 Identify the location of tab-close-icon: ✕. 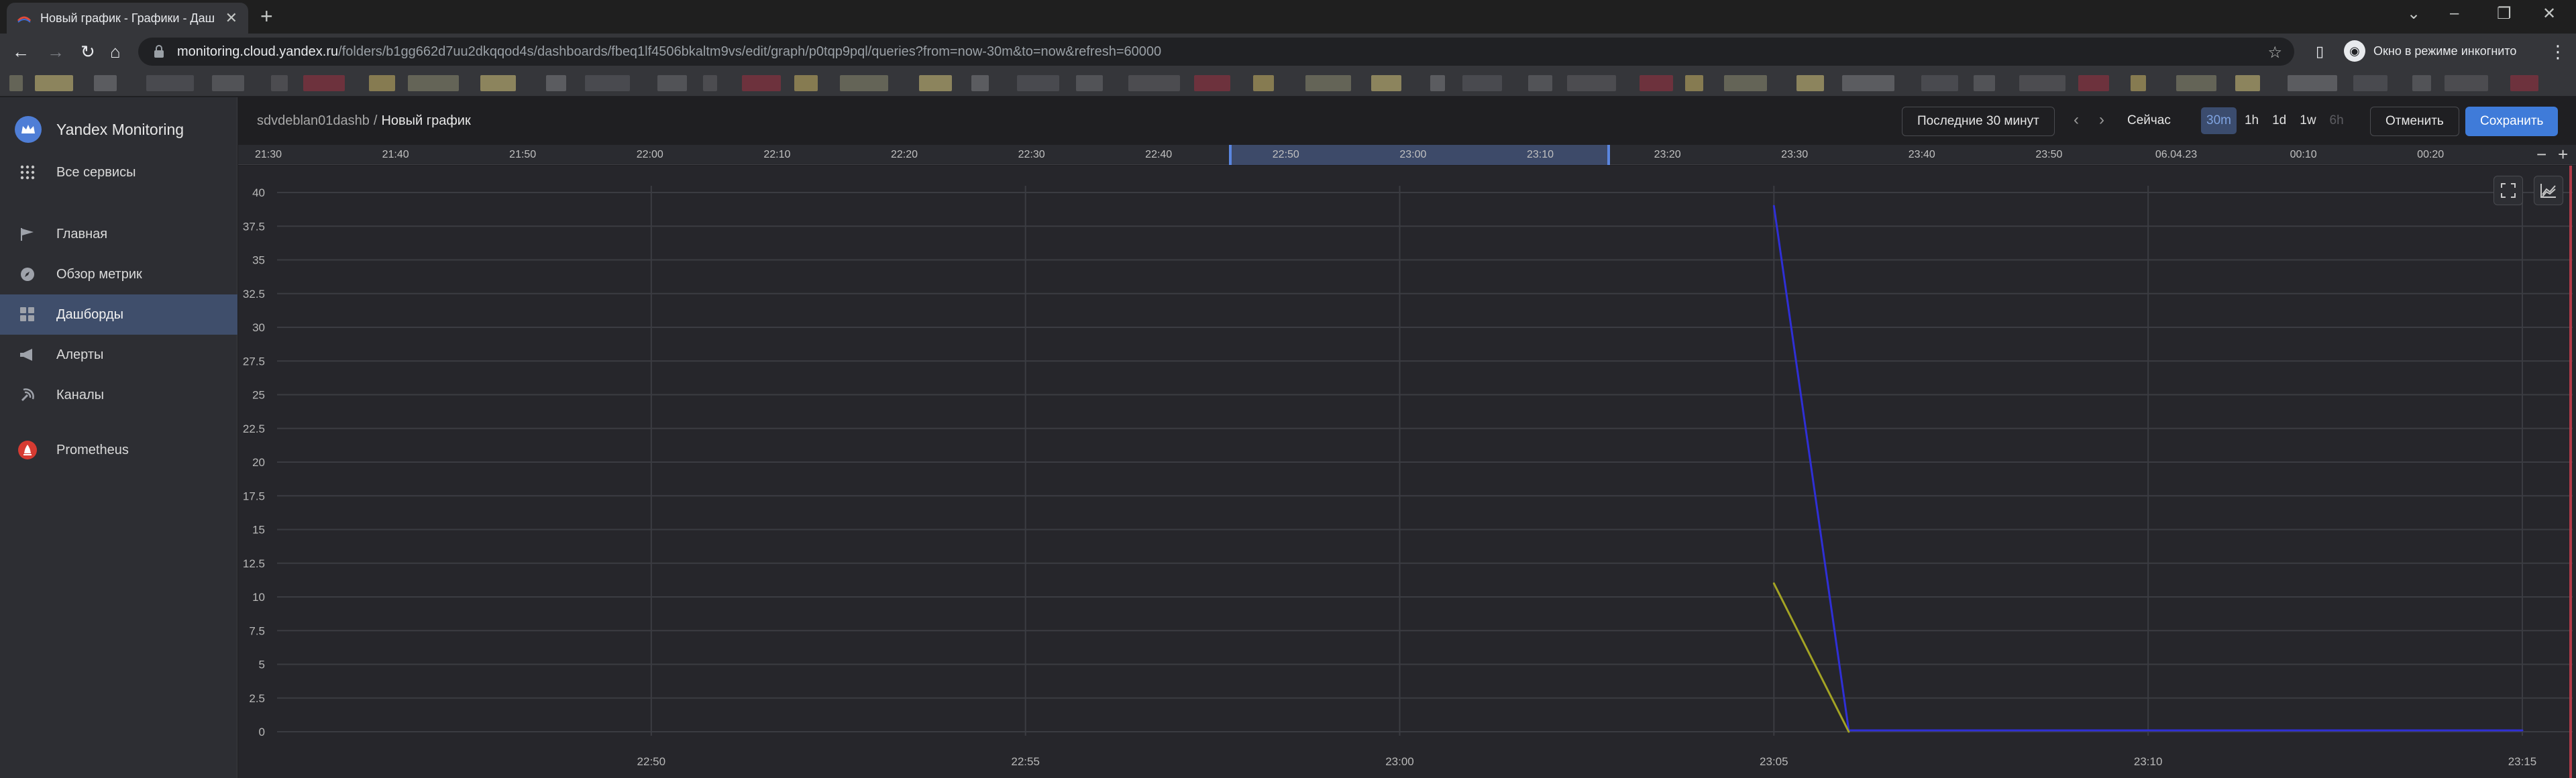
(231, 18).